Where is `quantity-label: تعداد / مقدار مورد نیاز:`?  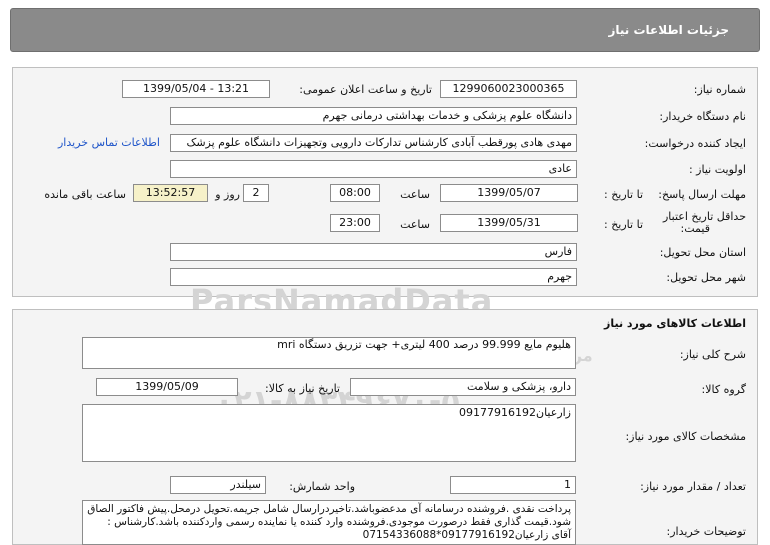 quantity-label: تعداد / مقدار مورد نیاز: is located at coordinates (693, 486).